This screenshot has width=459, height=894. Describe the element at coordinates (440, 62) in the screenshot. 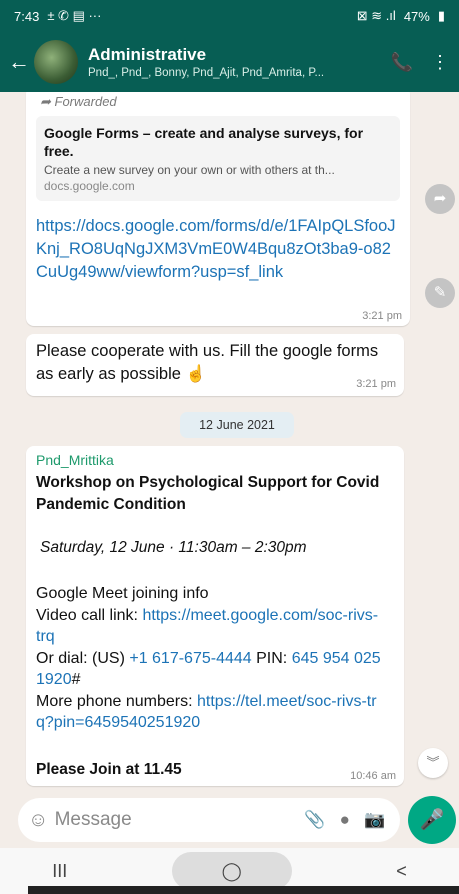

I see `menu-icon: ⋮` at that location.